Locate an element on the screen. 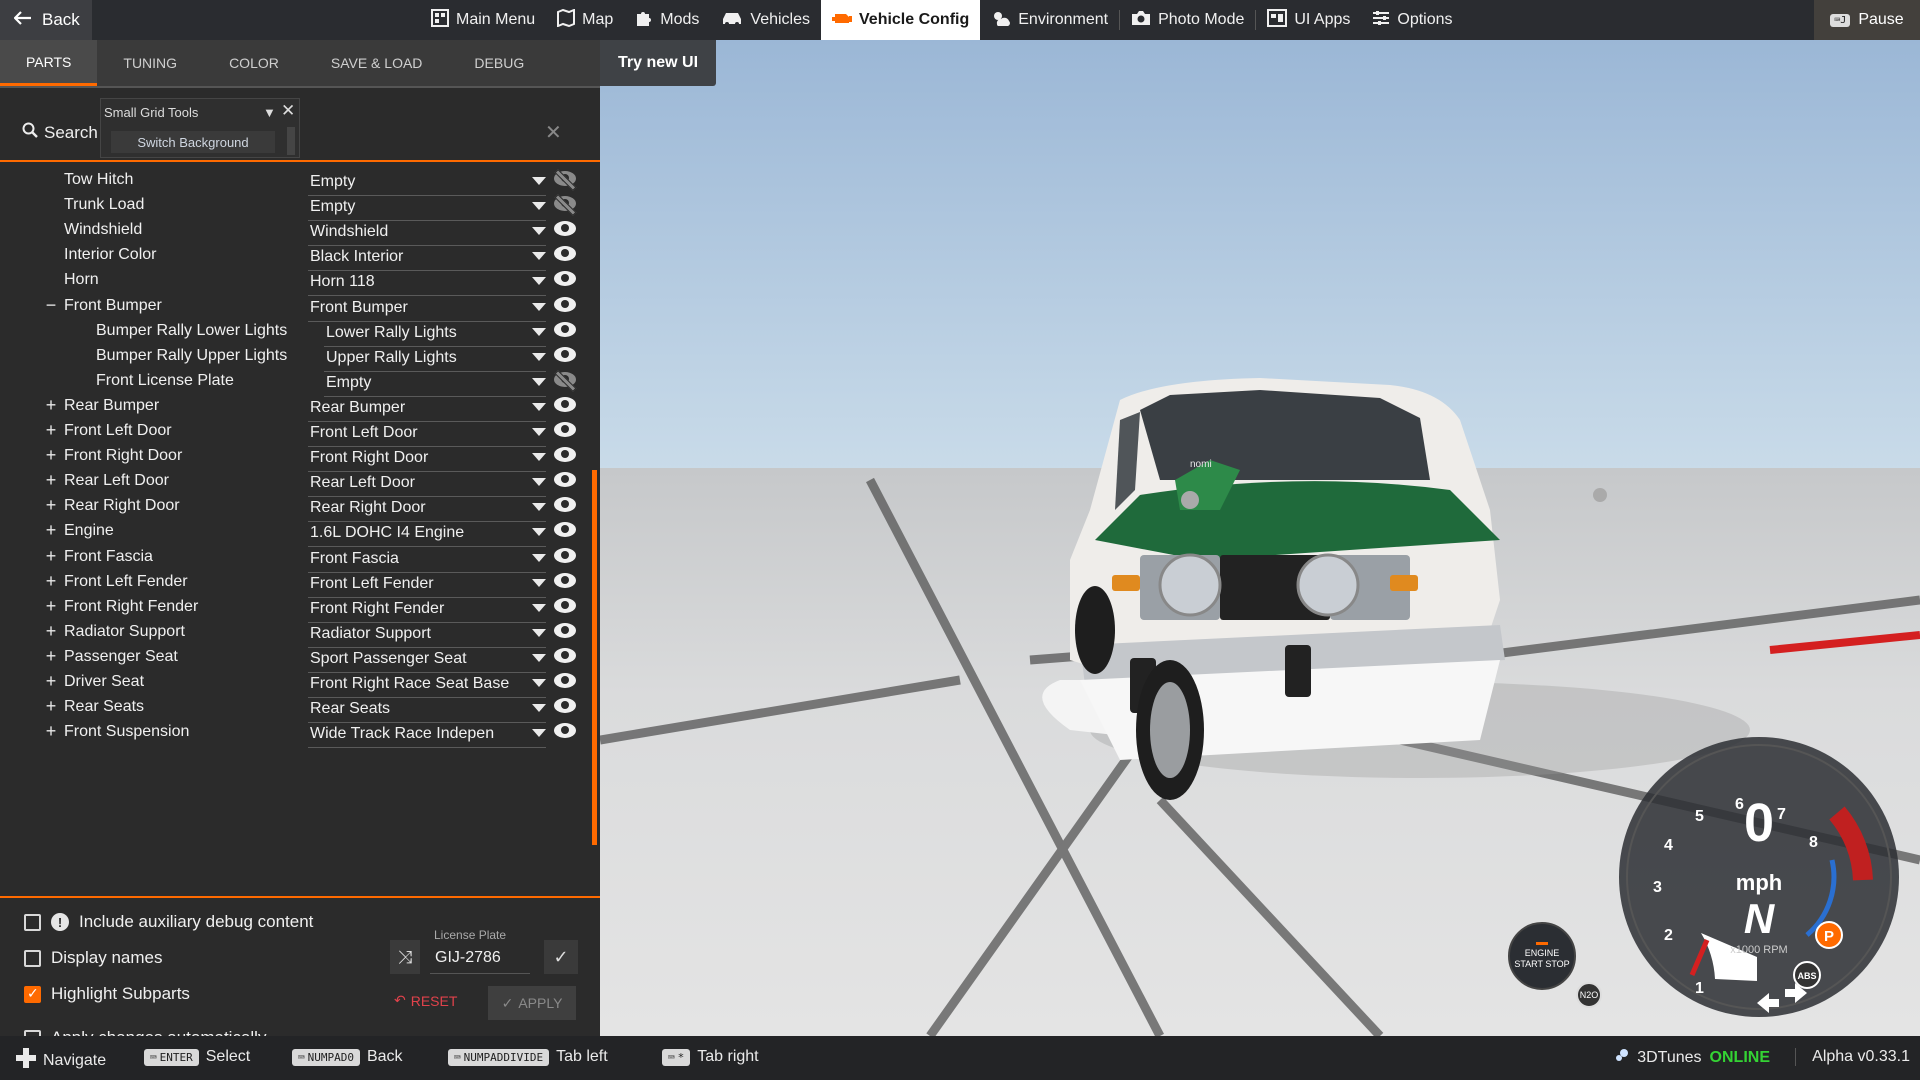 This screenshot has width=1920, height=1080. reset-button: ↶ RESET is located at coordinates (425, 1000).